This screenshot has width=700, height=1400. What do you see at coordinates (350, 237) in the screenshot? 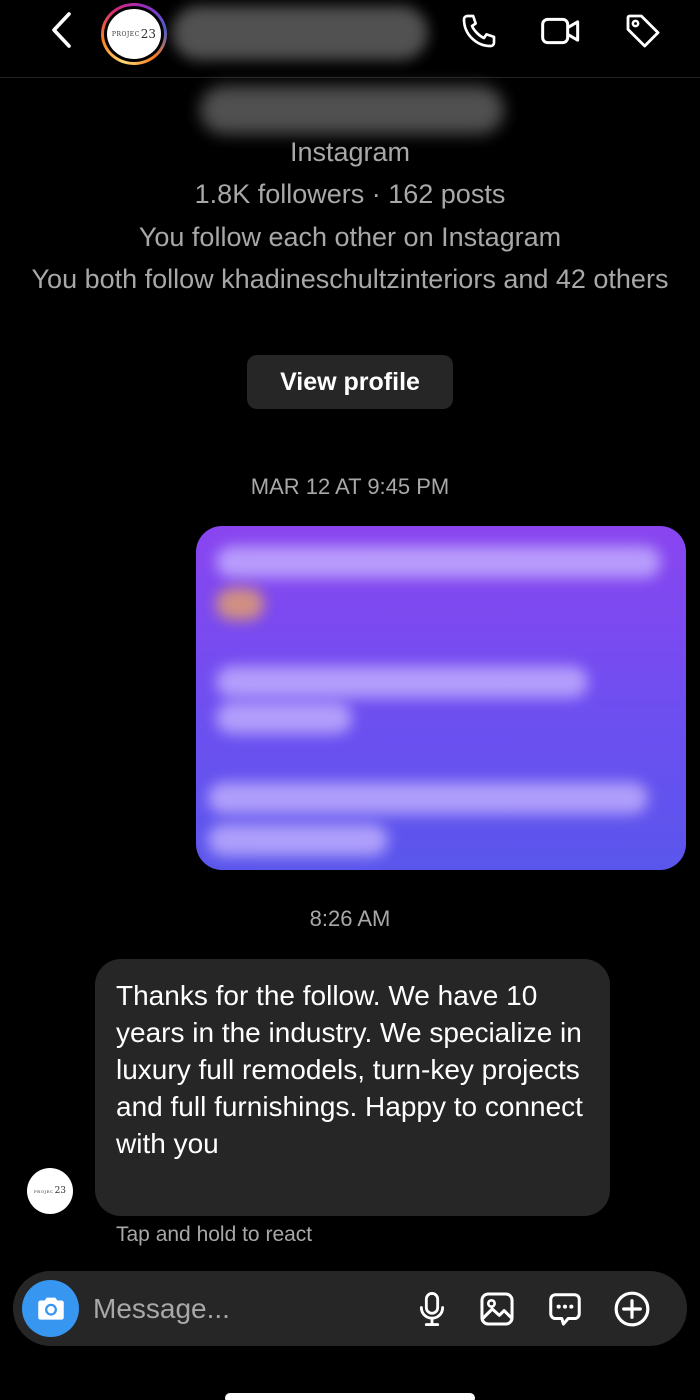
I see `mutual-follow-text: You follow each other on Instagram` at bounding box center [350, 237].